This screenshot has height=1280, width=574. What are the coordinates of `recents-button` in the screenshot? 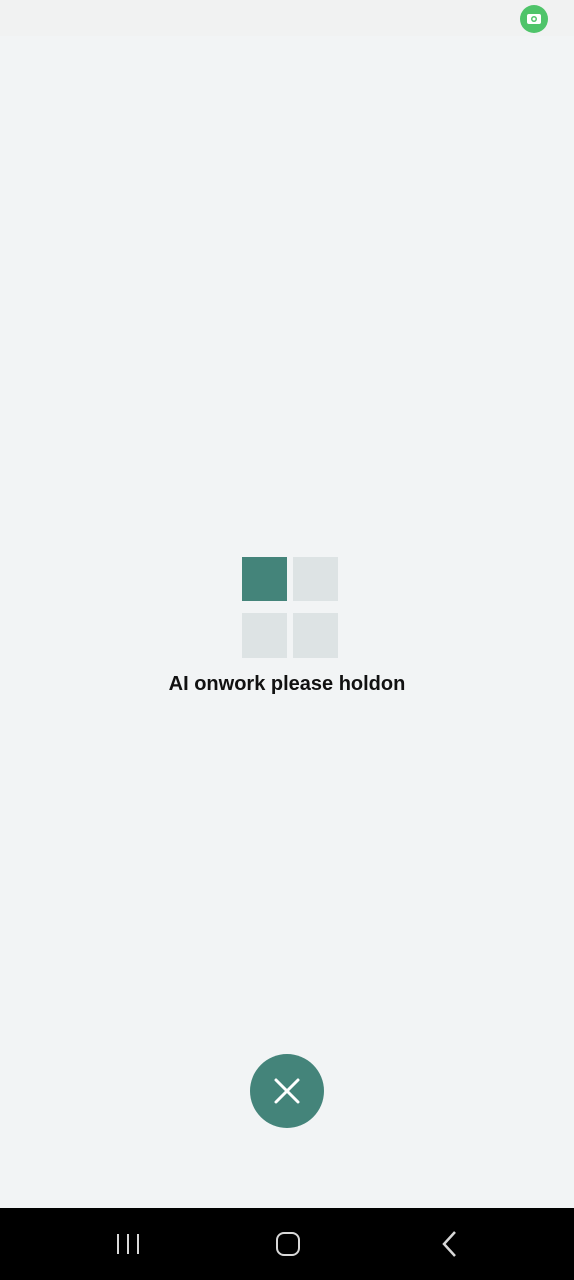 It's located at (128, 1244).